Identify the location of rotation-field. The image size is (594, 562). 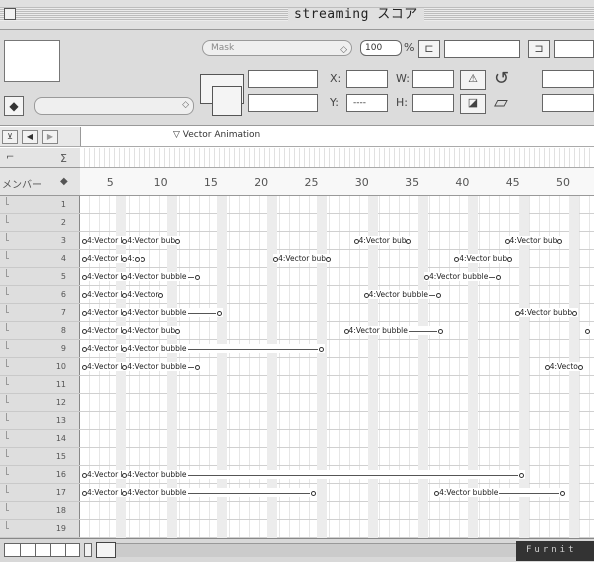
(568, 79).